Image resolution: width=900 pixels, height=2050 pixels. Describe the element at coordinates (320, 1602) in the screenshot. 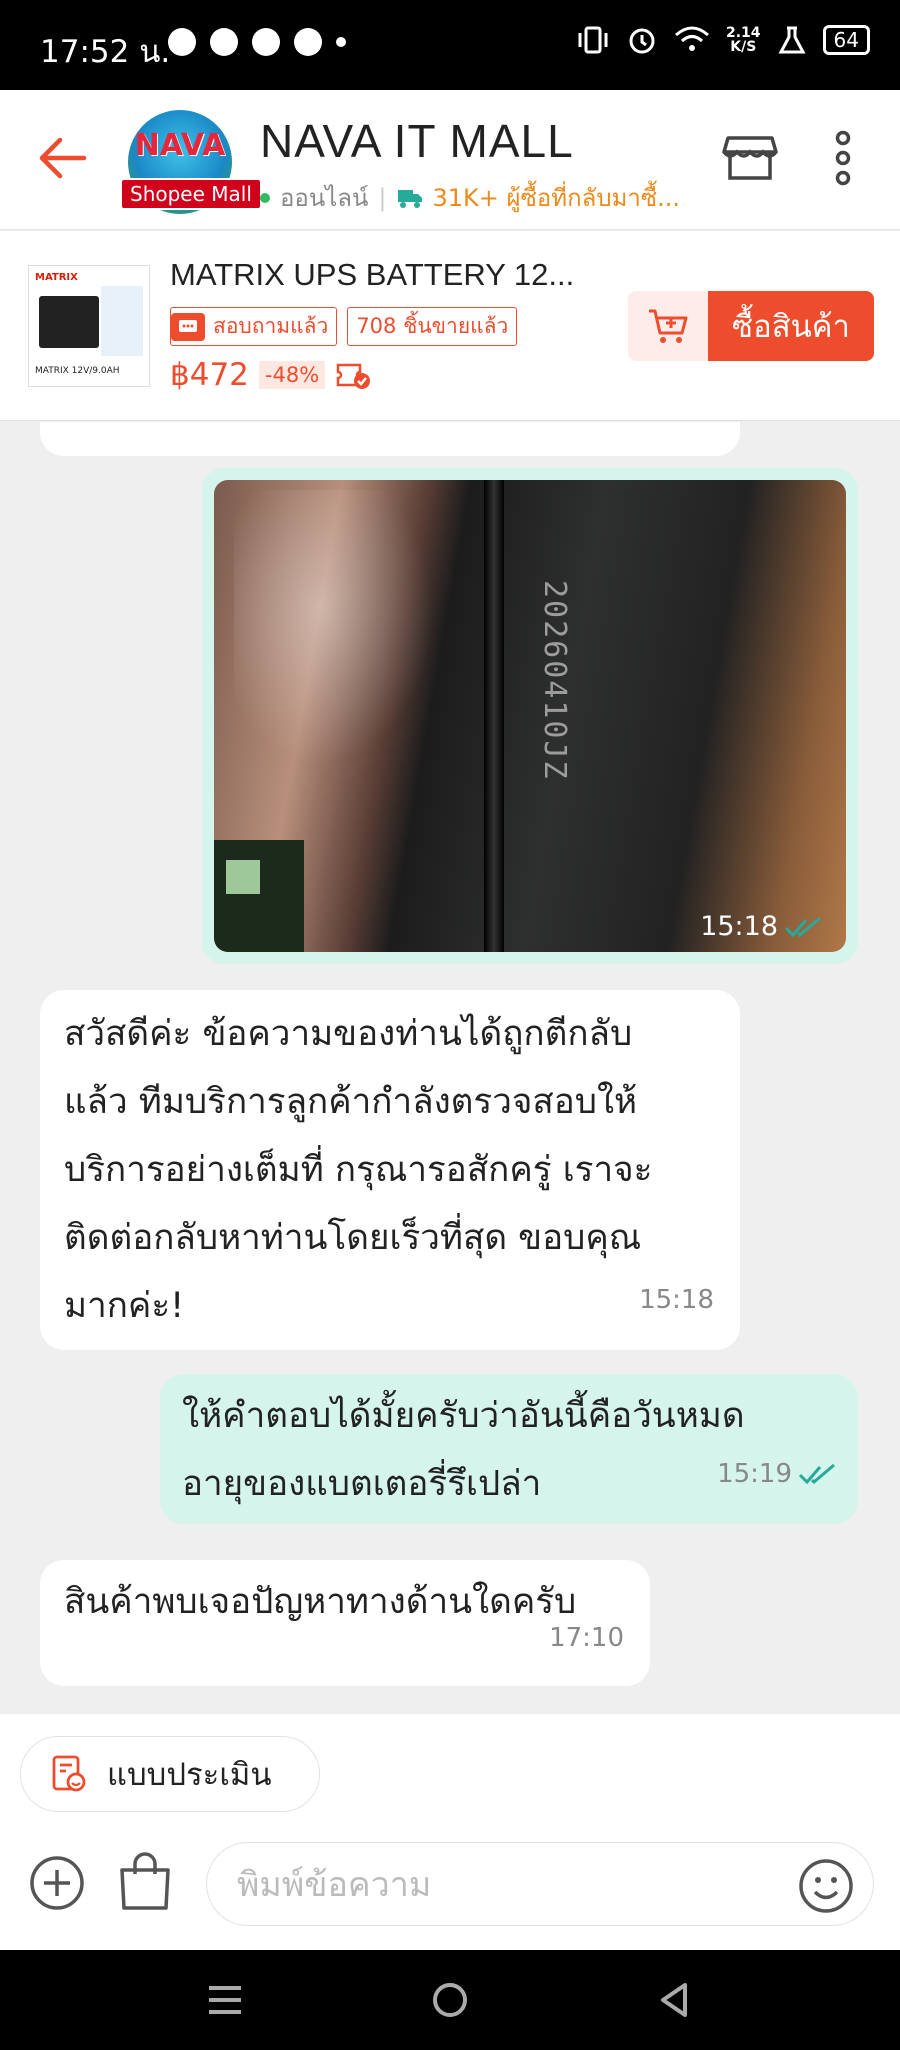

I see `message-line: สินค้าพบเจอปัญหาทางด้านใดครับ` at that location.